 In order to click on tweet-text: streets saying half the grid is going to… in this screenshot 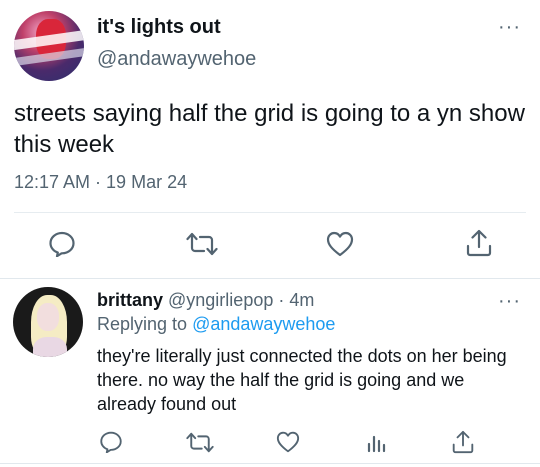, I will do `click(269, 129)`.